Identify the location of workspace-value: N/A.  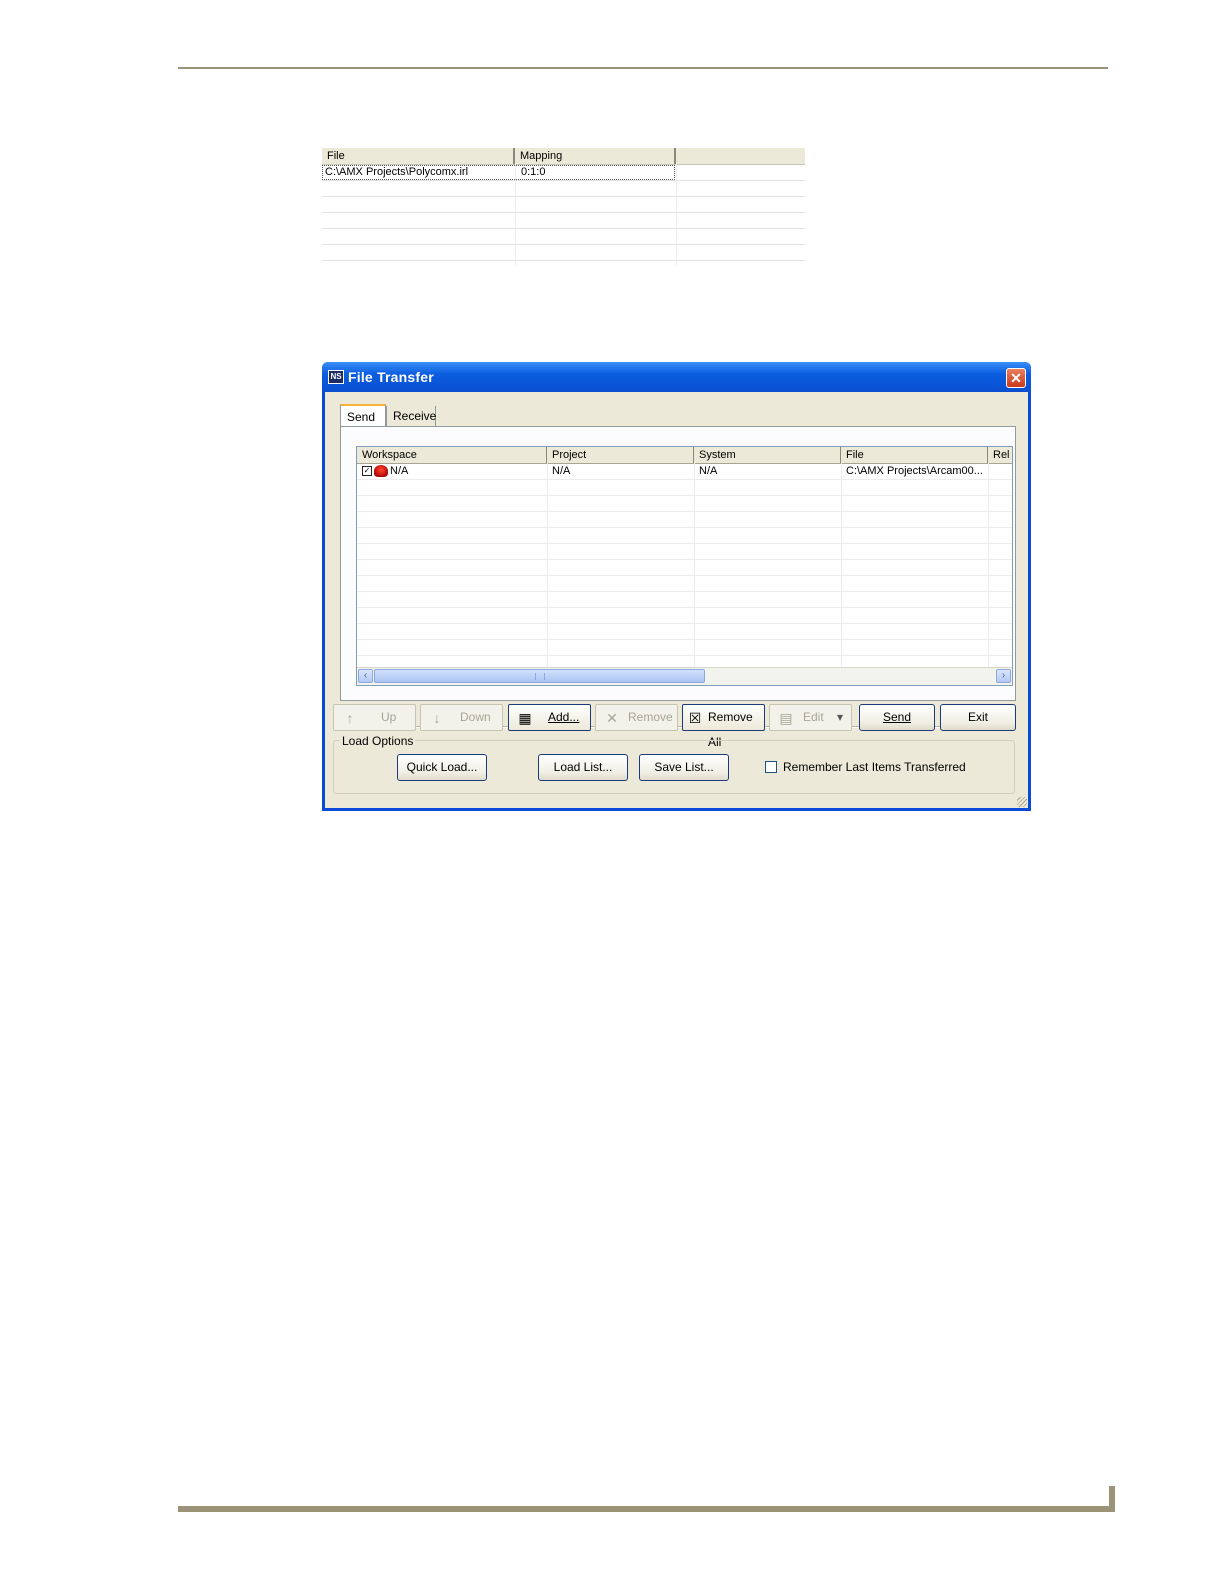
(399, 471).